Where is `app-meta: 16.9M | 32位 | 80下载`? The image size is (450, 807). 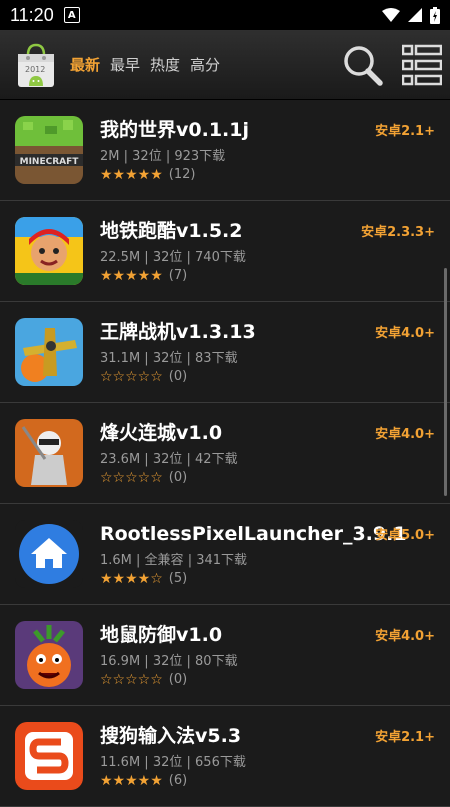
app-meta: 16.9M | 32位 | 80下载 is located at coordinates (169, 661).